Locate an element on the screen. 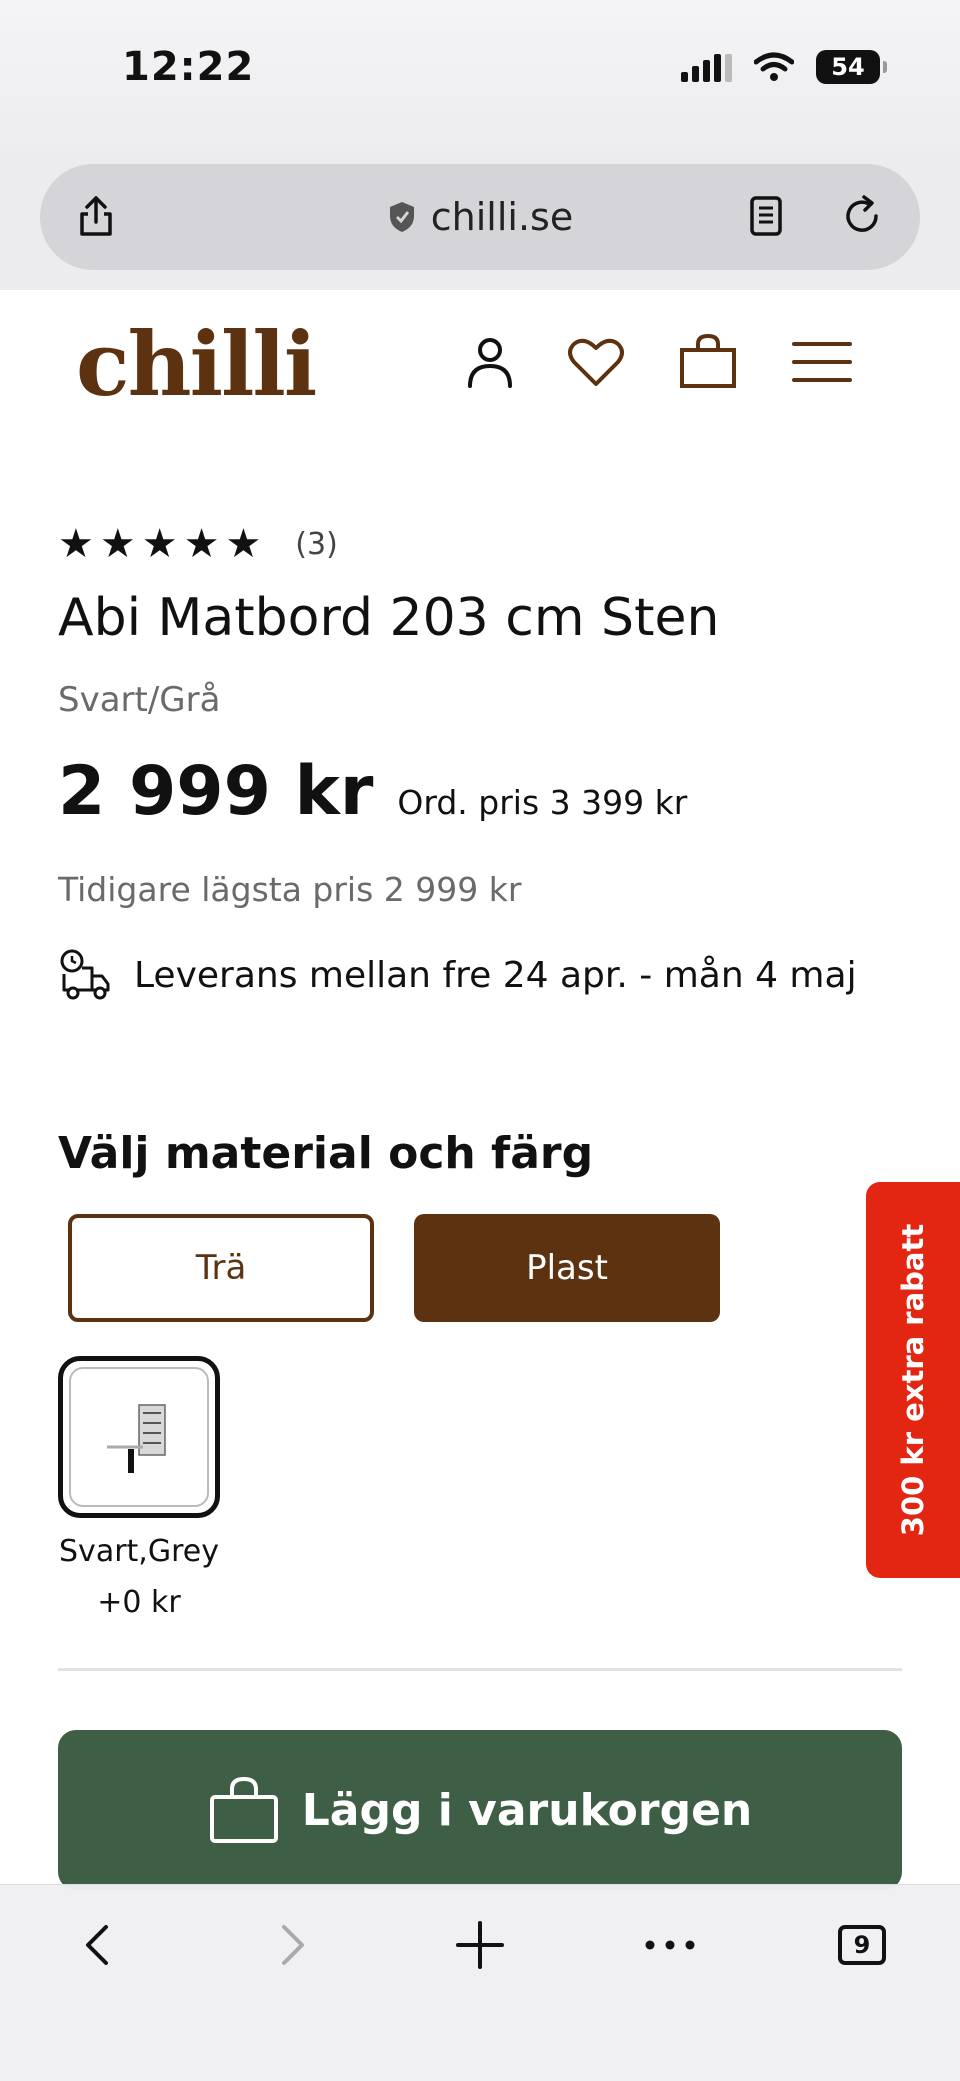 This screenshot has height=2081, width=960. site-header: chilli is located at coordinates (480, 365).